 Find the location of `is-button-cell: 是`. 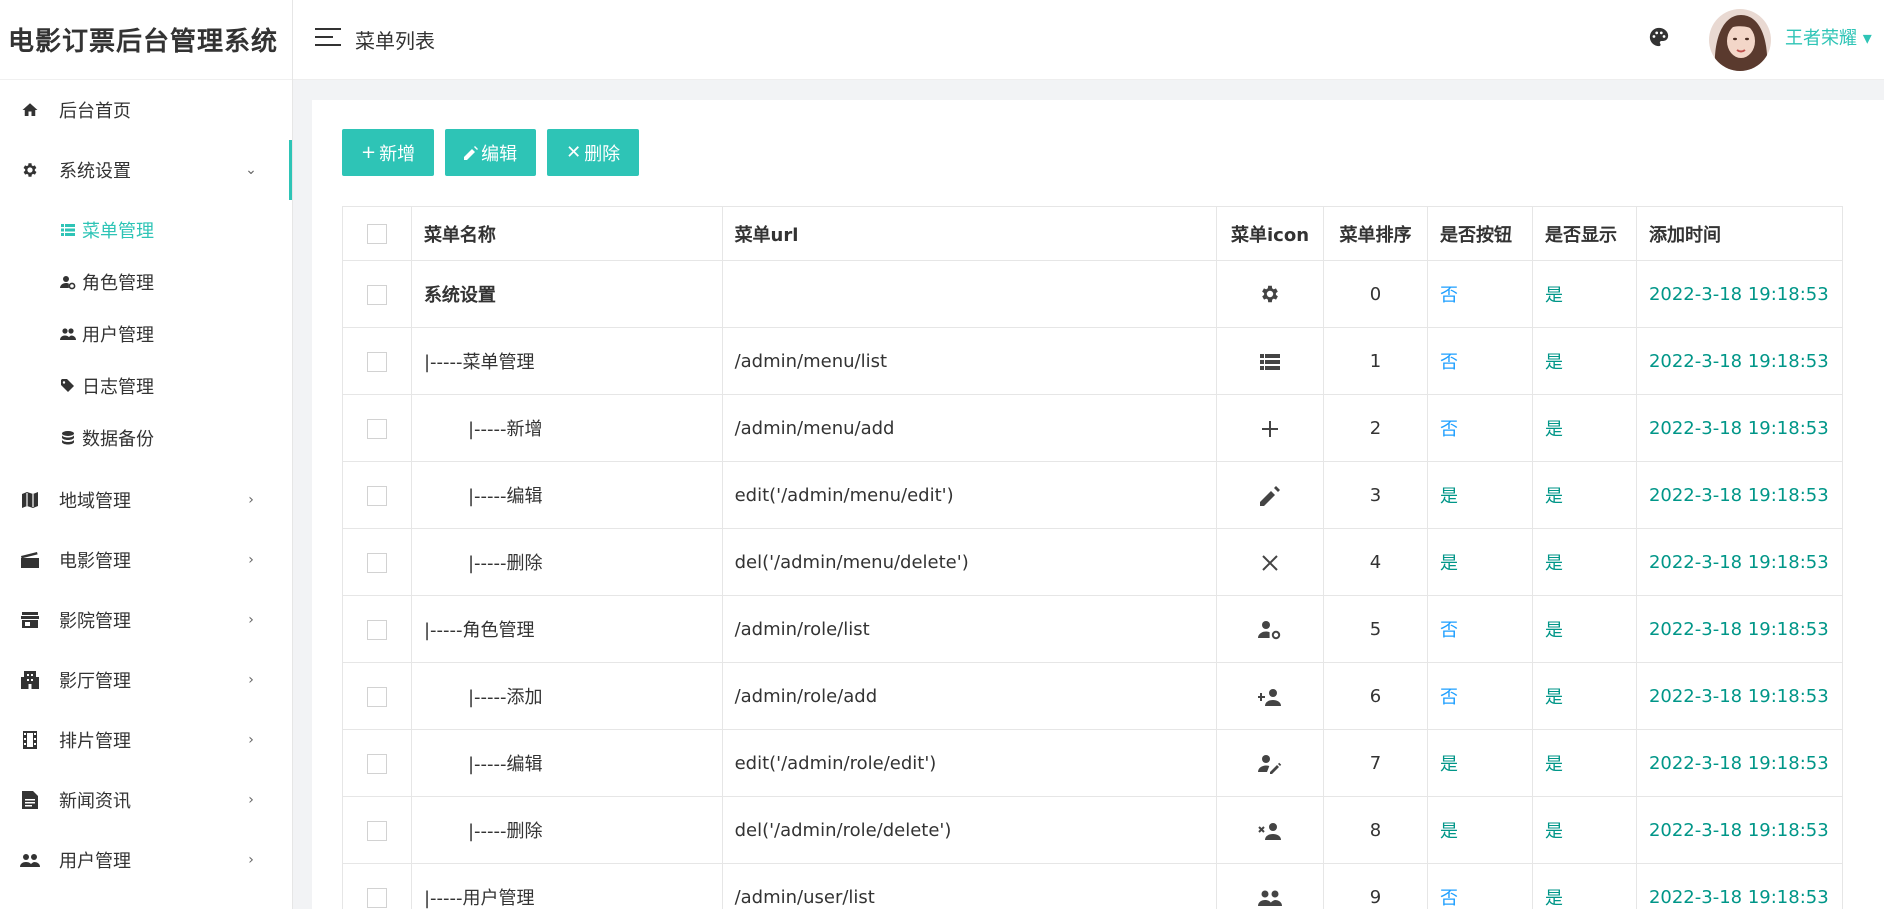

is-button-cell: 是 is located at coordinates (1480, 562).